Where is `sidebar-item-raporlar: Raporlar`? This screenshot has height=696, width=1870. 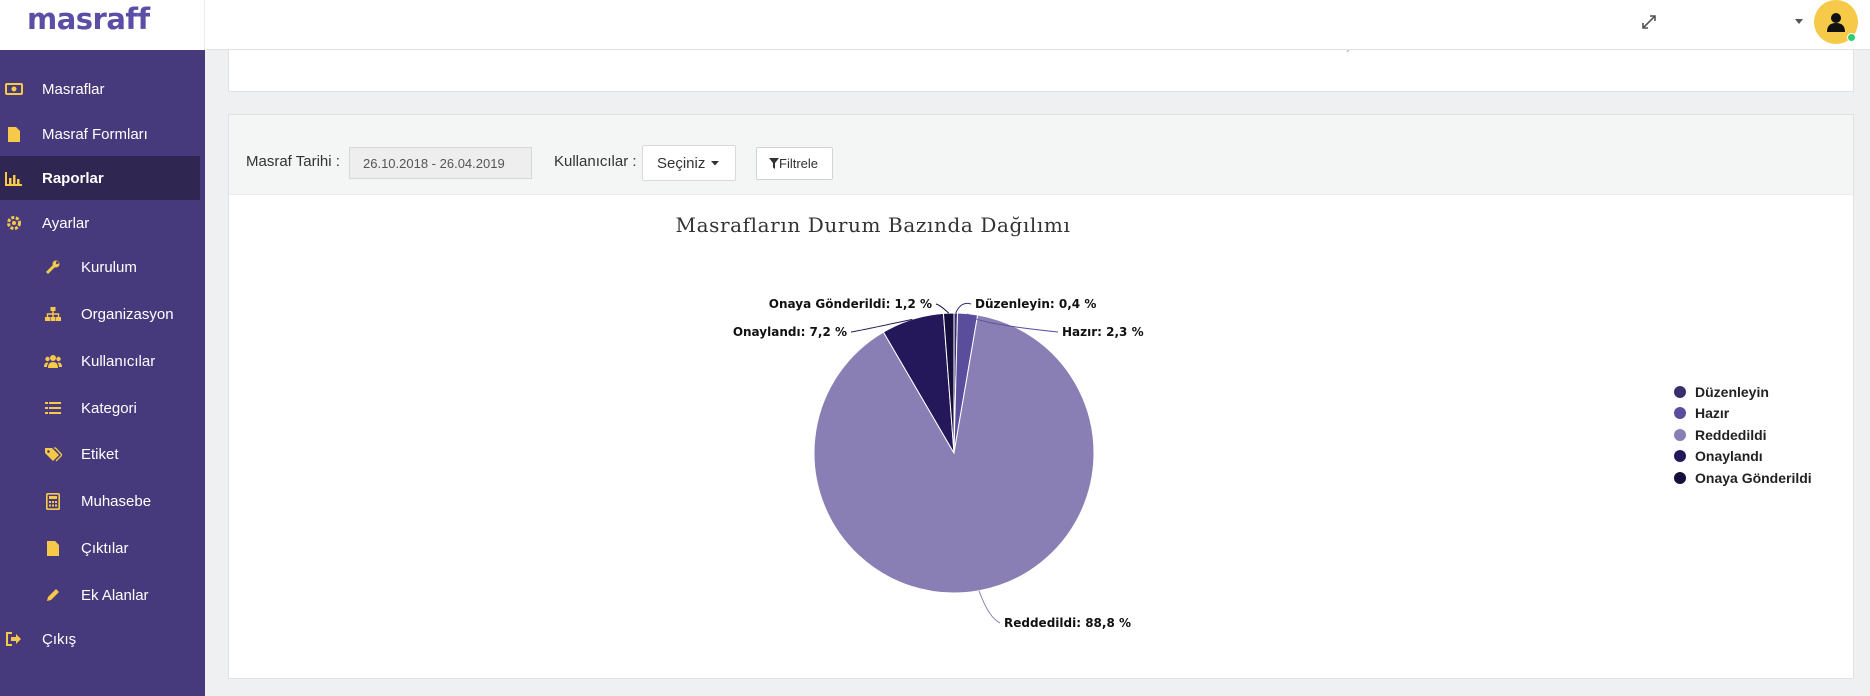
sidebar-item-raporlar: Raporlar is located at coordinates (100, 178).